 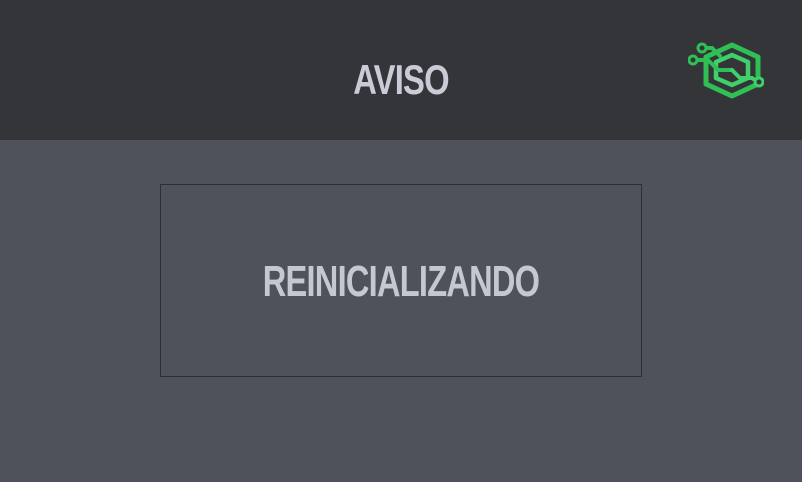 What do you see at coordinates (401, 79) in the screenshot?
I see `page-title: AVISO` at bounding box center [401, 79].